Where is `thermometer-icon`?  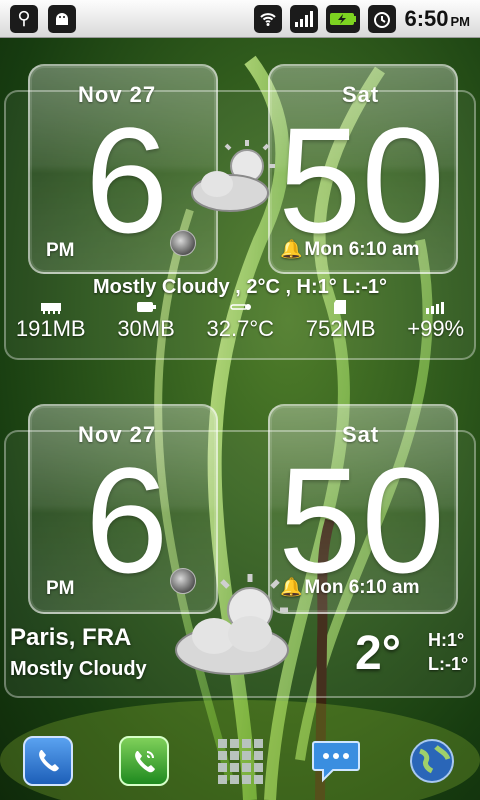
thermometer-icon is located at coordinates (241, 307).